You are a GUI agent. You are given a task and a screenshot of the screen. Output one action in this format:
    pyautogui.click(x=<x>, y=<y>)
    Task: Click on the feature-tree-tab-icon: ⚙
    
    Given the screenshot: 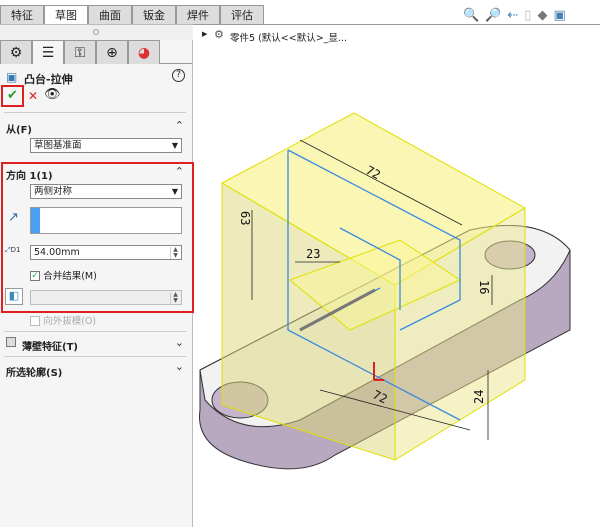 What is the action you would take?
    pyautogui.click(x=16, y=52)
    